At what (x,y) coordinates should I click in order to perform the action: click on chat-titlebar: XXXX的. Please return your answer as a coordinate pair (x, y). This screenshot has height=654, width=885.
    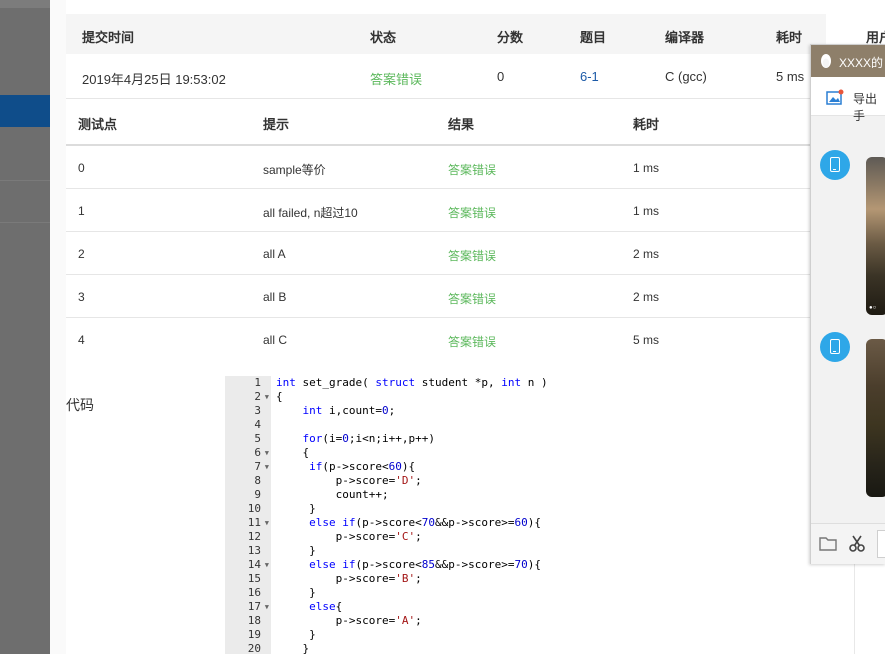
    Looking at the image, I should click on (848, 61).